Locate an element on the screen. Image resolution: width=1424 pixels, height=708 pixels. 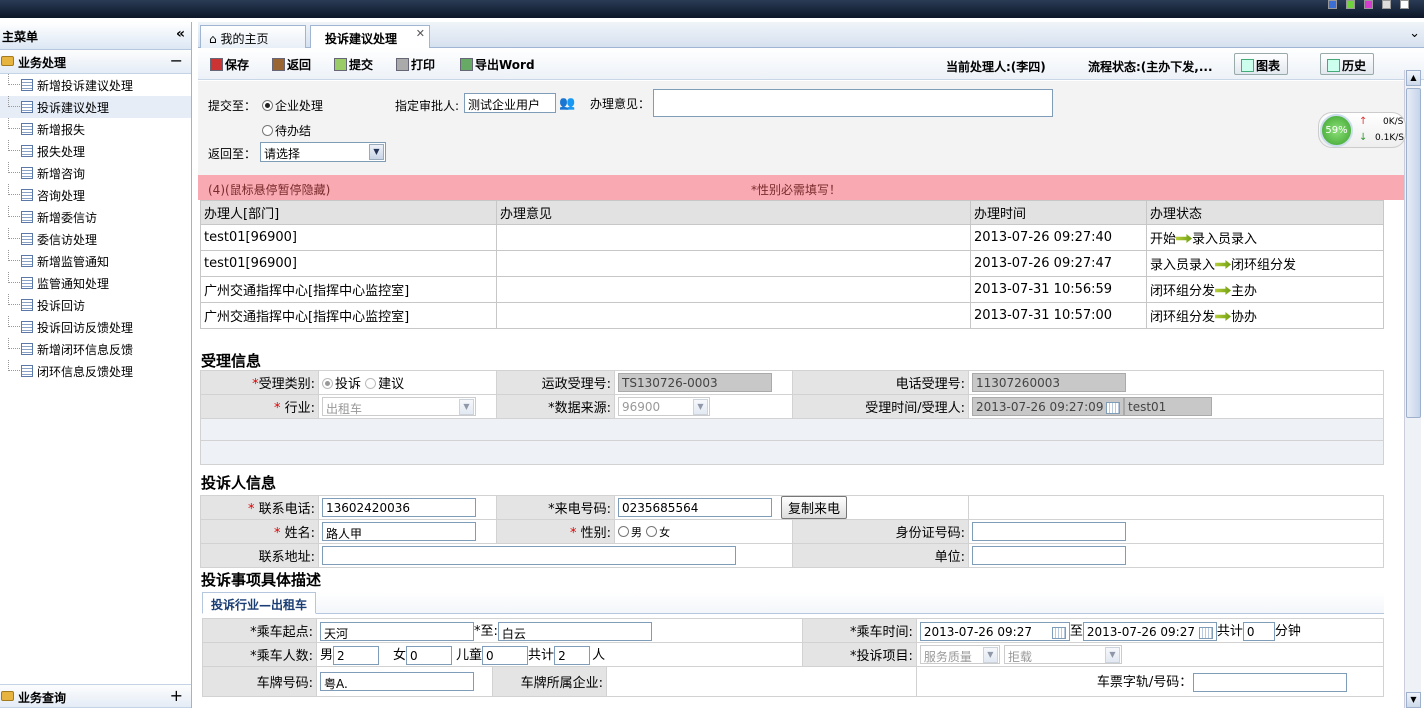
sidebar-item: 新增委信访 is located at coordinates (95, 217).